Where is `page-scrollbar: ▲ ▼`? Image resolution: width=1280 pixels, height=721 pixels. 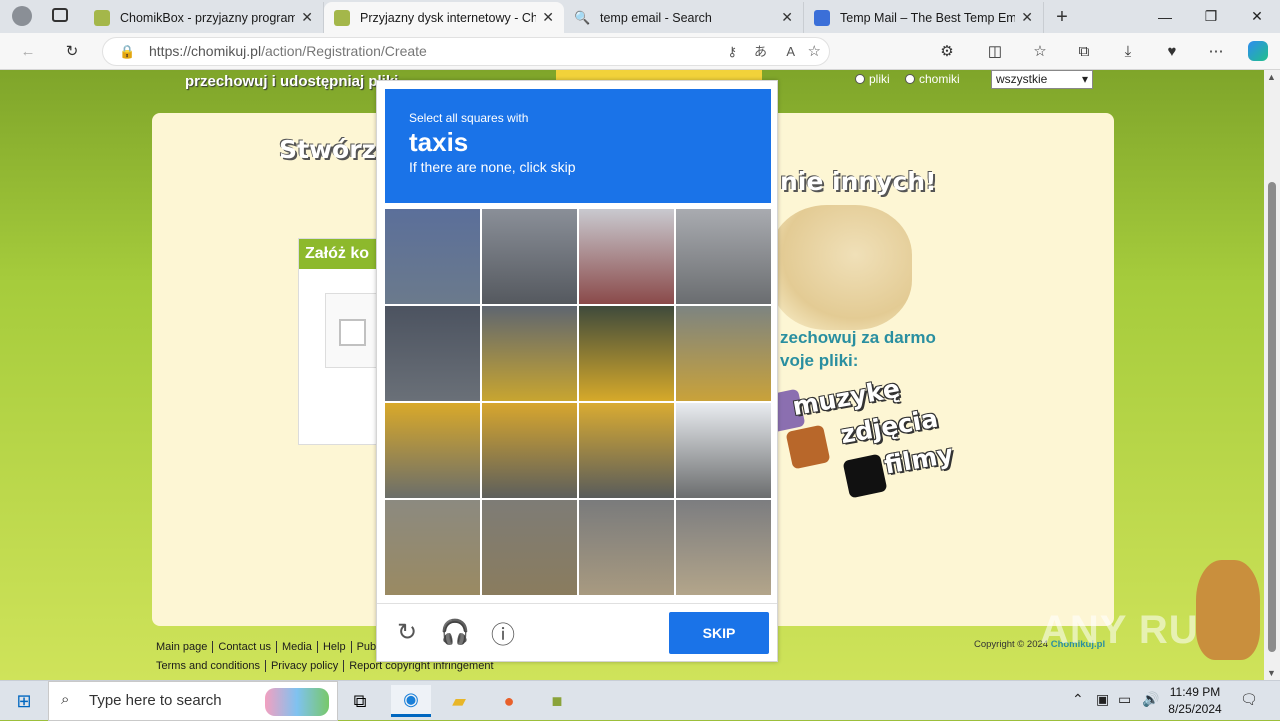
page-scrollbar: ▲ ▼ is located at coordinates (1272, 375).